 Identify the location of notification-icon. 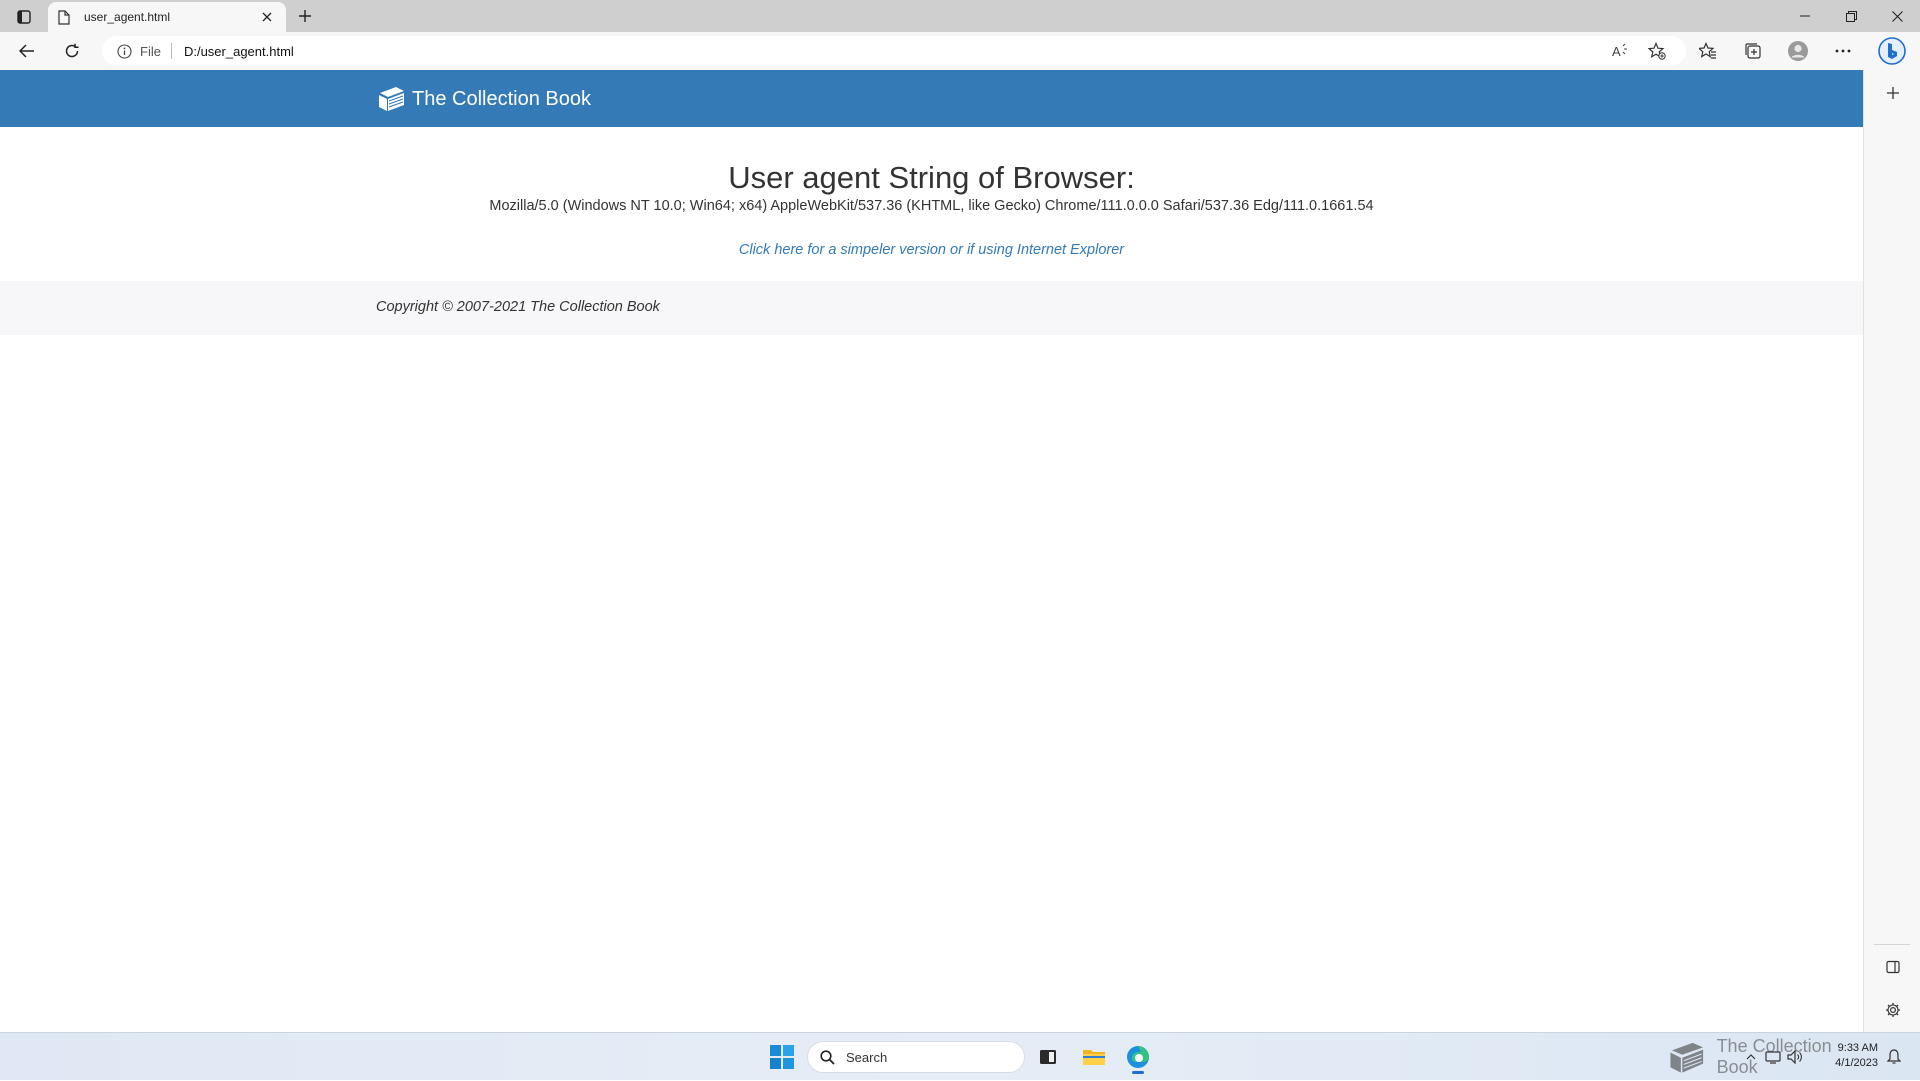
(1894, 1057).